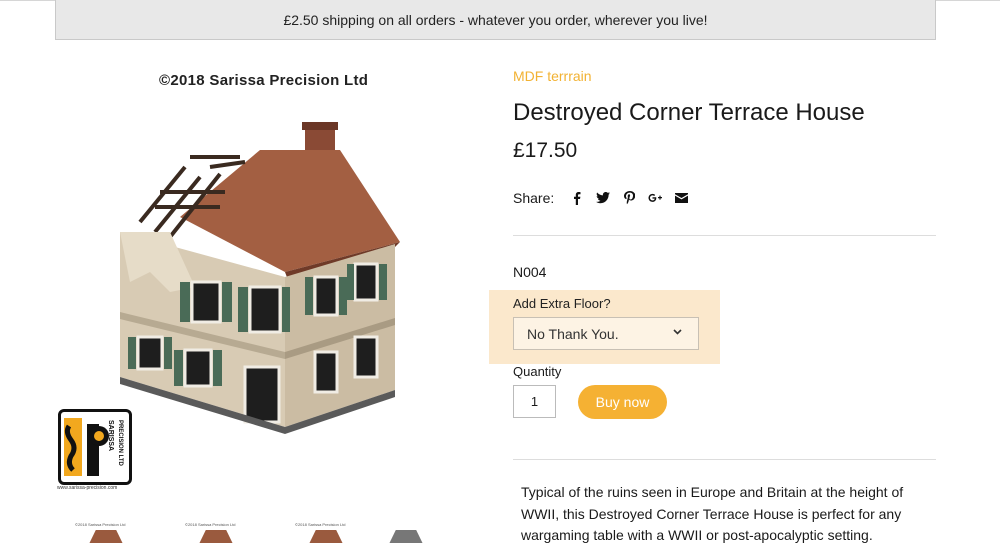 The image size is (1000, 543). What do you see at coordinates (537, 371) in the screenshot?
I see `quantity-label: Quantity` at bounding box center [537, 371].